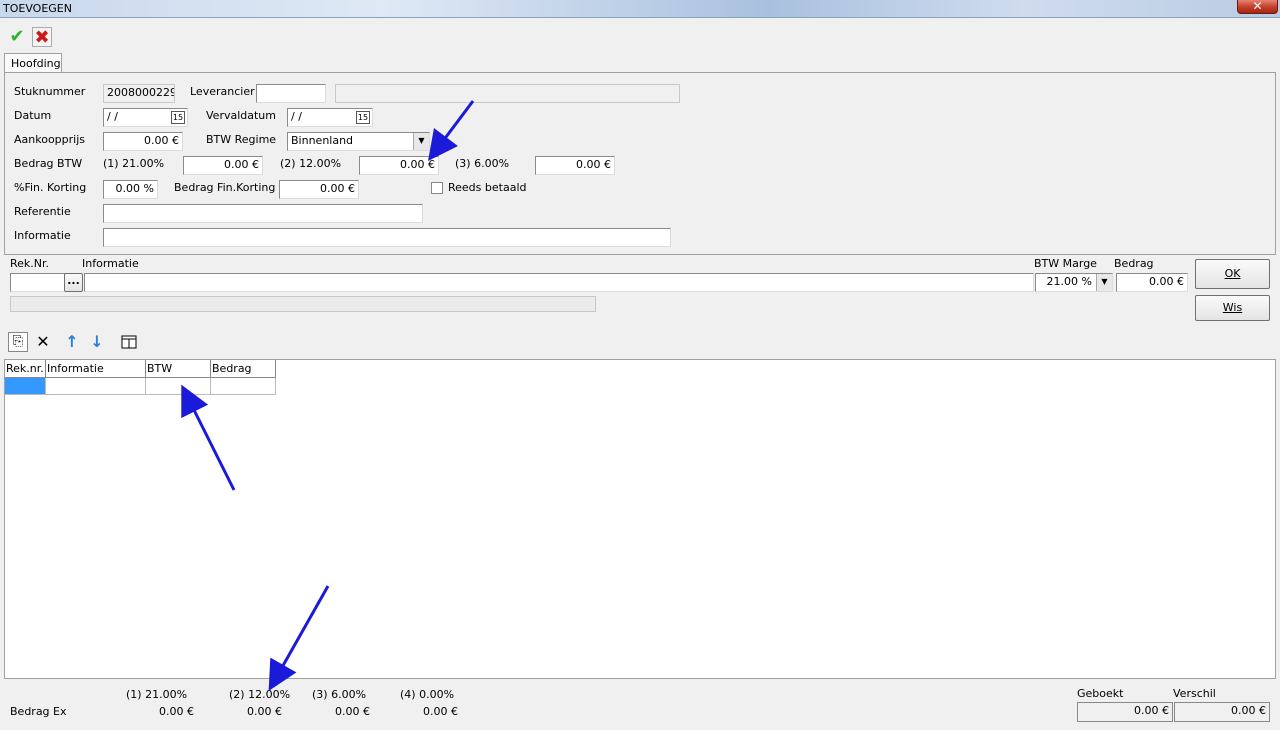 This screenshot has width=1280, height=730. I want to click on footer-rate-2-label: (2) 12.00%, so click(260, 694).